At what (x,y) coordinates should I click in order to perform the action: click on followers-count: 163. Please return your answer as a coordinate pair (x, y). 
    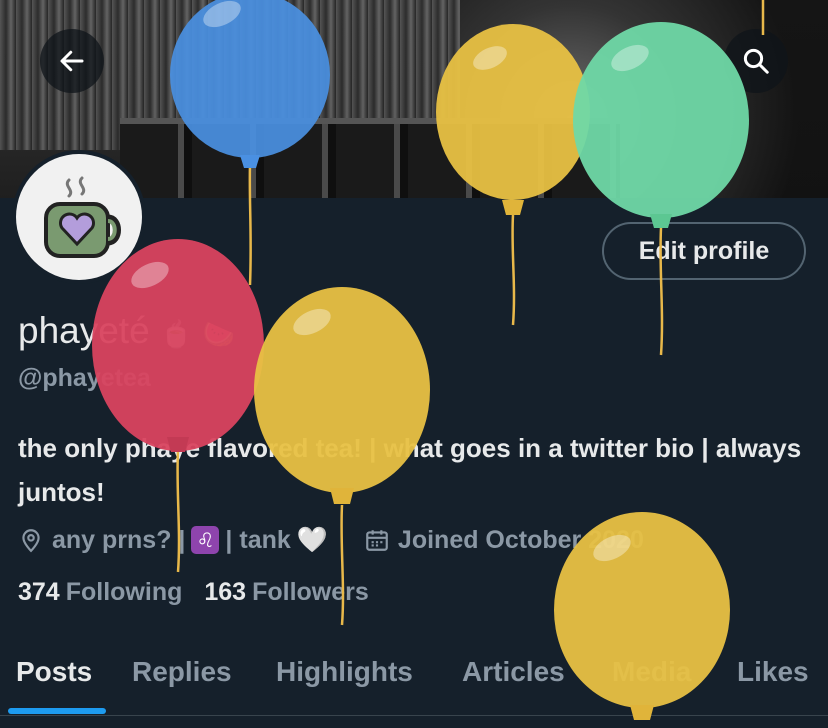
    Looking at the image, I should click on (225, 592).